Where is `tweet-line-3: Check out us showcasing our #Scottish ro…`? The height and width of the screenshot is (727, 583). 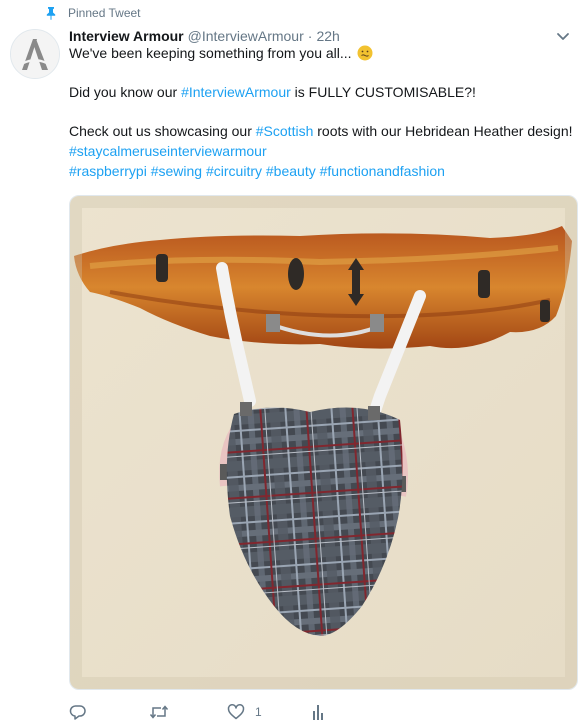
tweet-line-3: Check out us showcasing our #Scottish ro… is located at coordinates (321, 132).